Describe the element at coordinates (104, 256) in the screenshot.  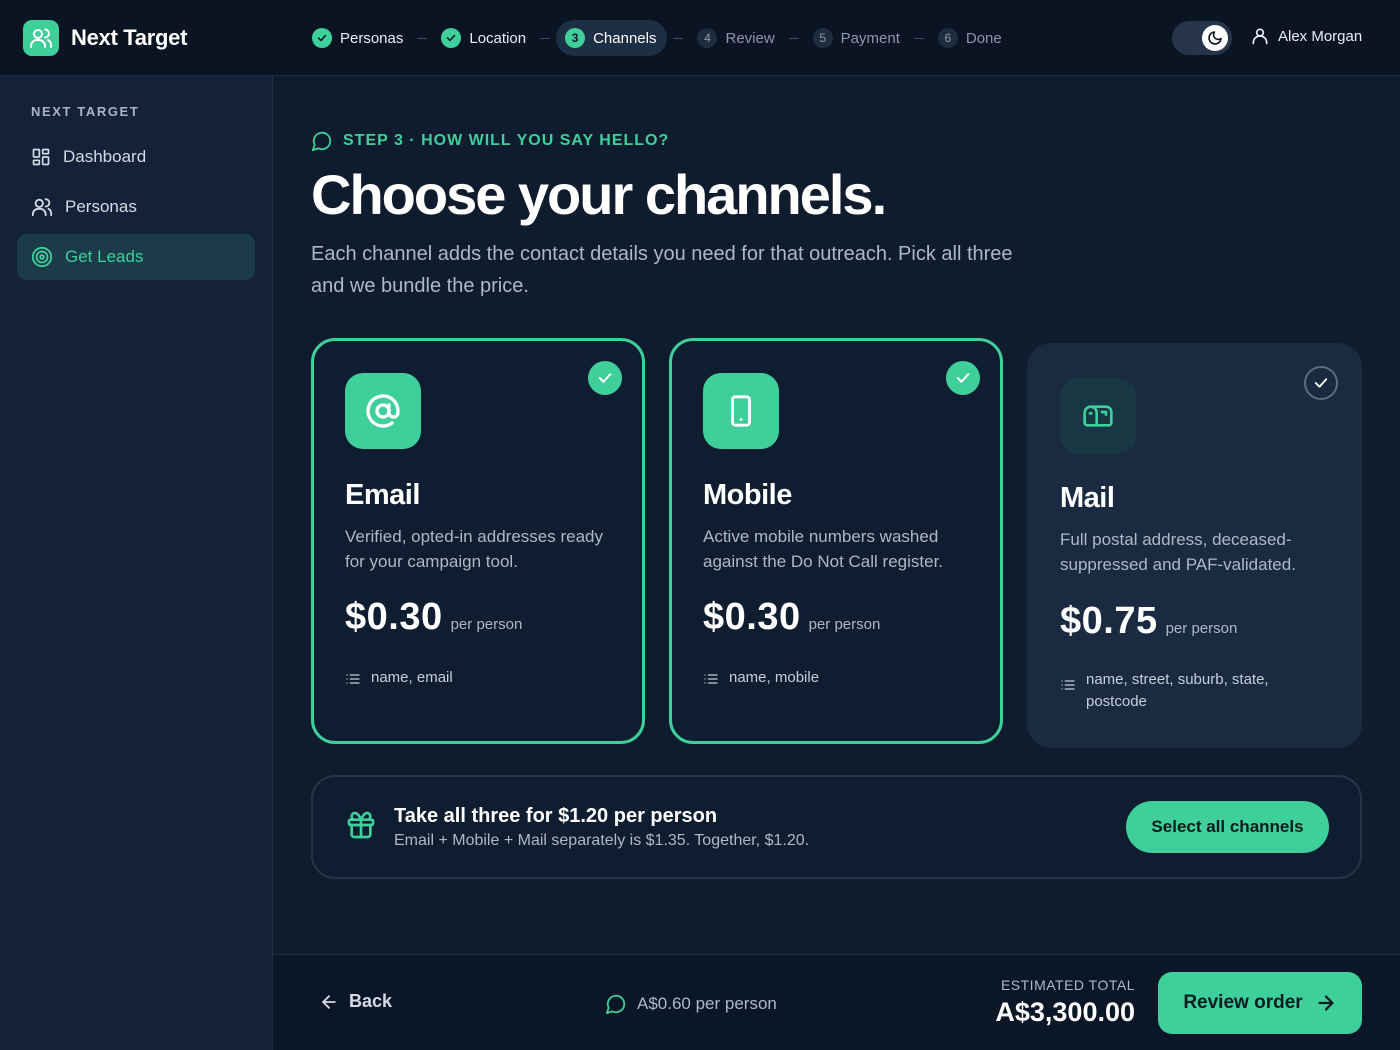
I see `sidebar-item-label: Get Leads` at that location.